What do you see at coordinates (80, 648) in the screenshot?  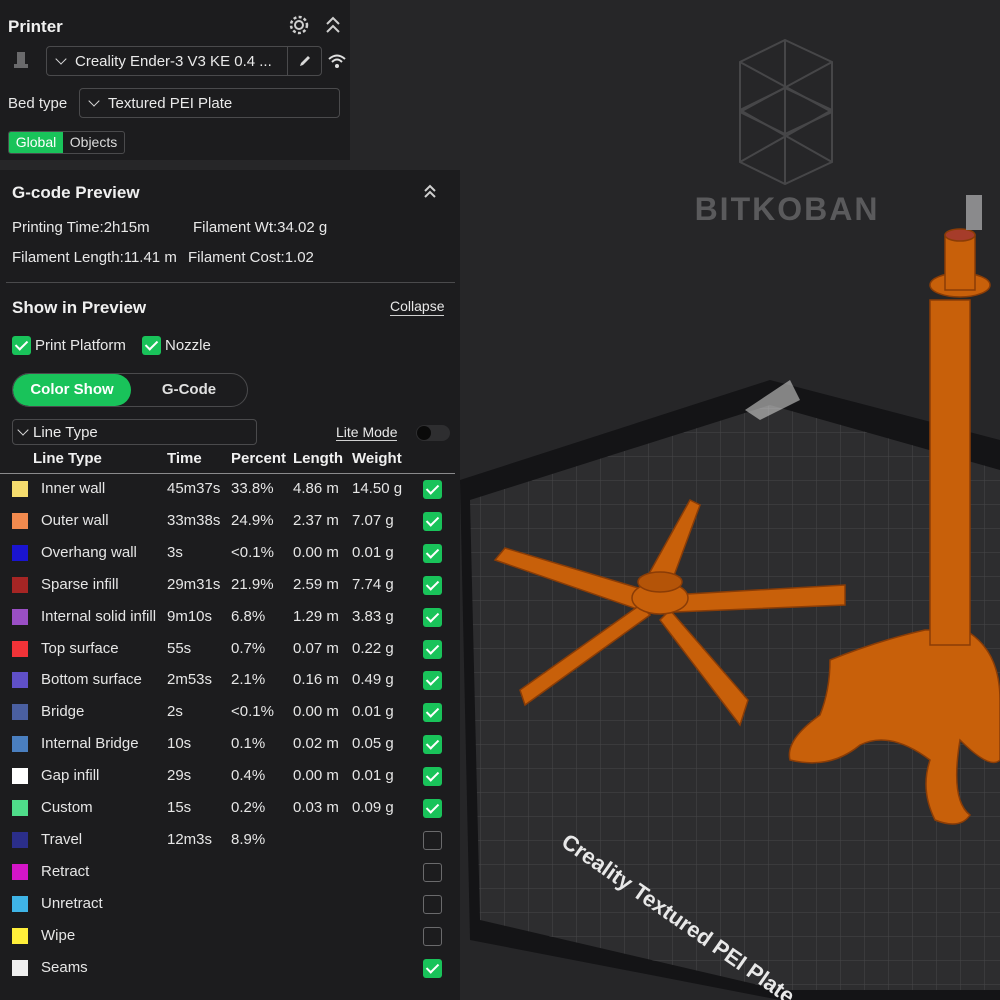 I see `line-type-name: Top surface` at bounding box center [80, 648].